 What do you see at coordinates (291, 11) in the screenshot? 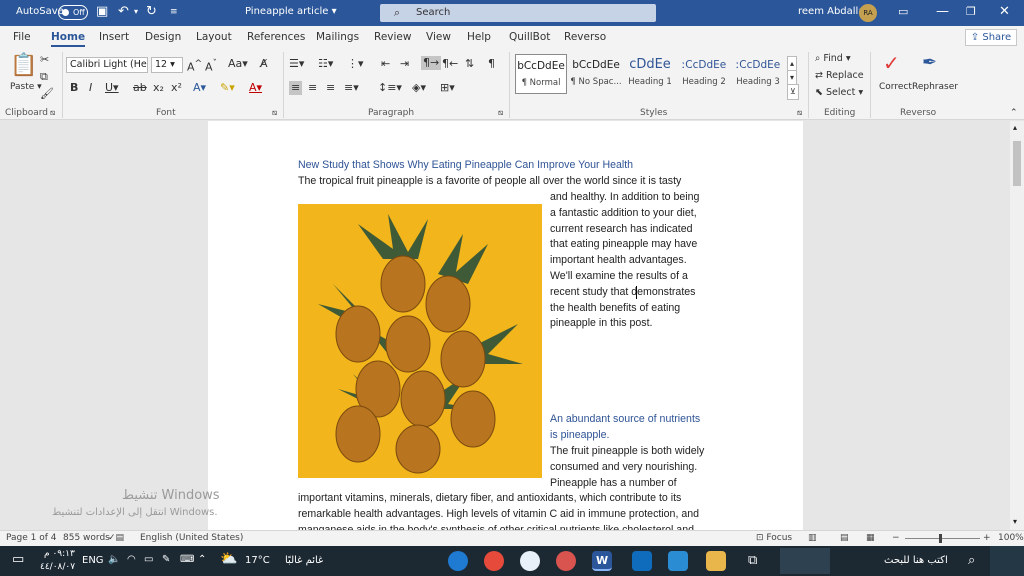
I see `document-title: Pineapple article ▾` at bounding box center [291, 11].